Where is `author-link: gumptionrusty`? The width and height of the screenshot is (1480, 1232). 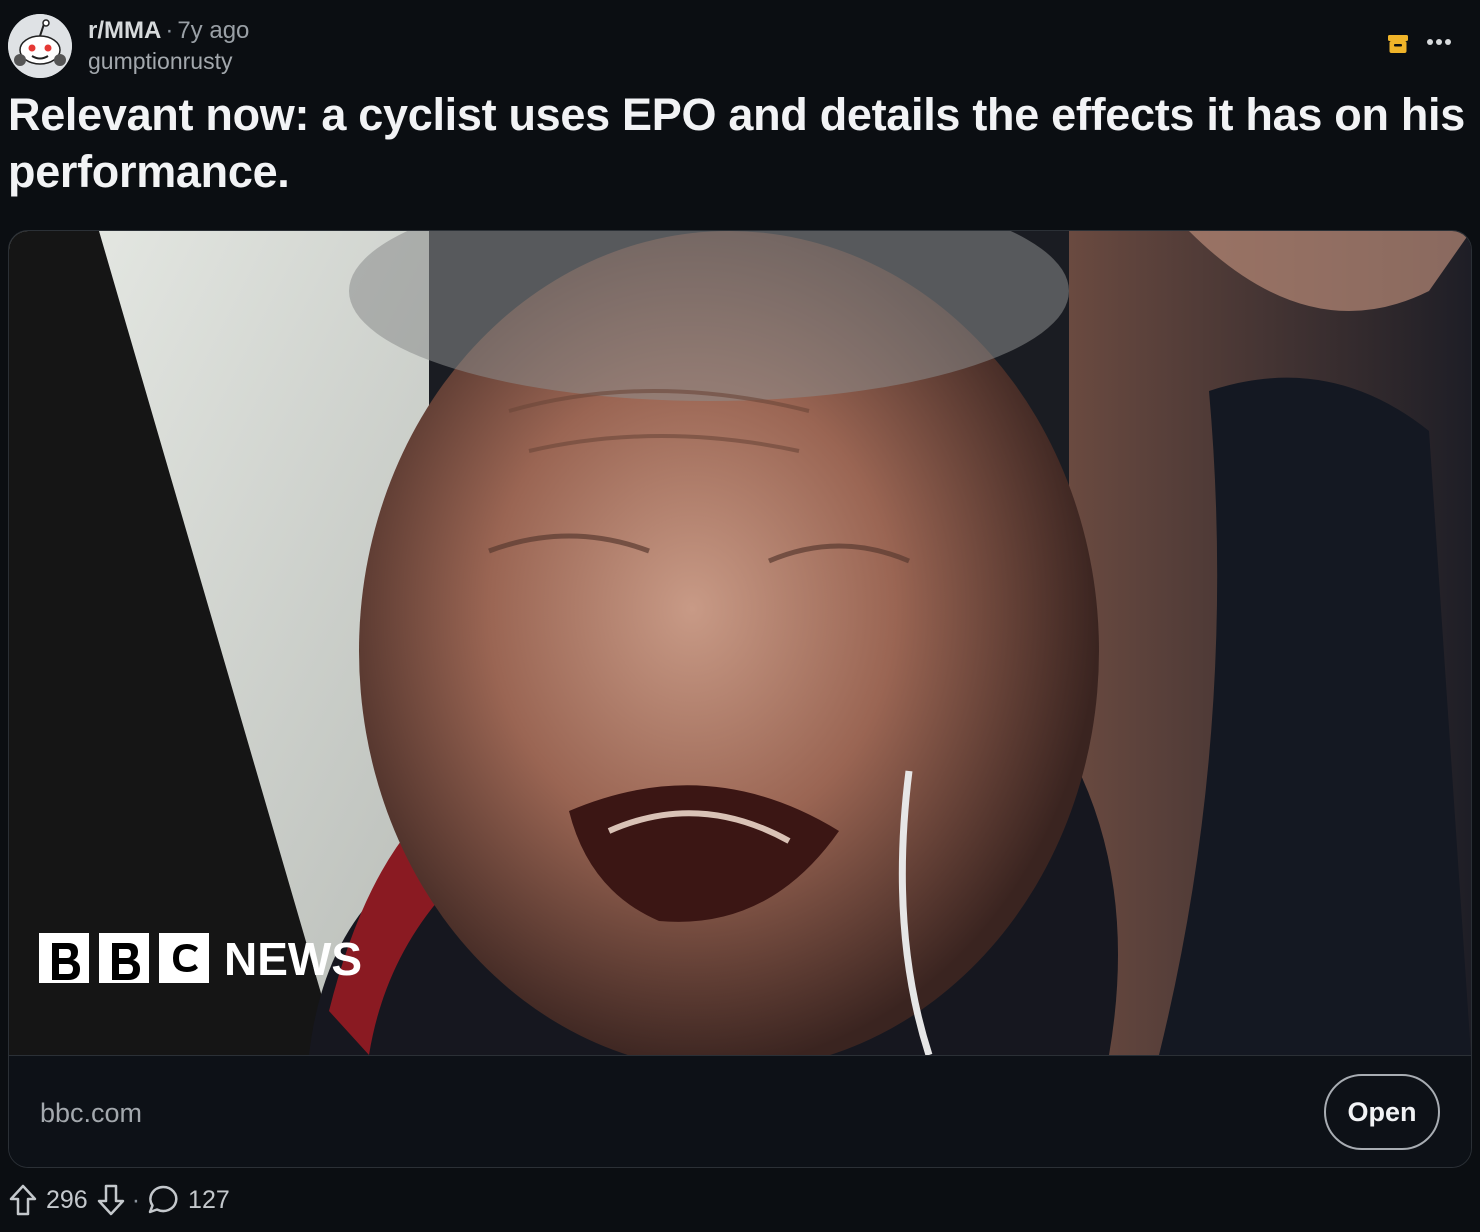 author-link: gumptionrusty is located at coordinates (168, 61).